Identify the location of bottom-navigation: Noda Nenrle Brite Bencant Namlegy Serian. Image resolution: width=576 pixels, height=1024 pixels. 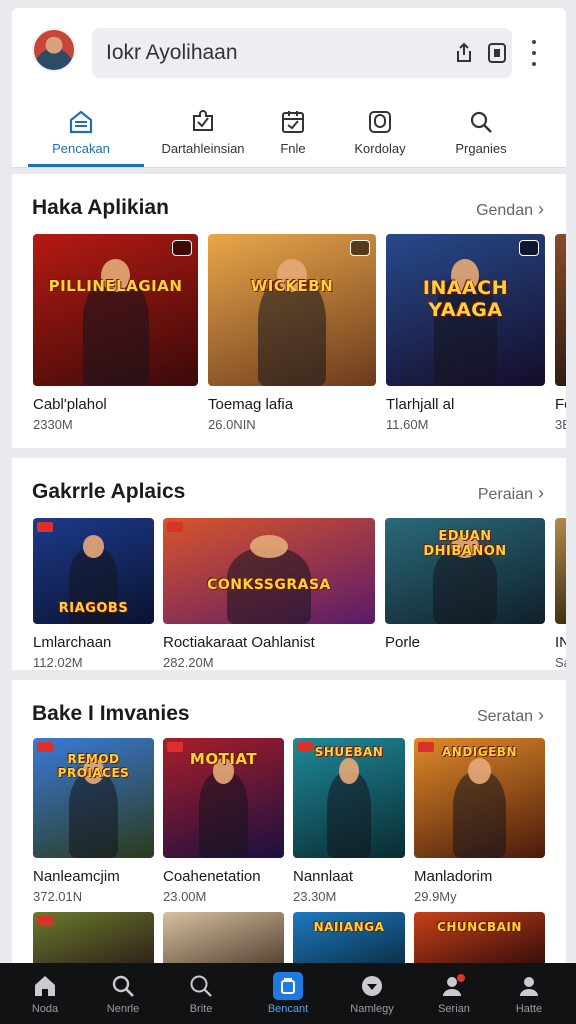
(288, 993).